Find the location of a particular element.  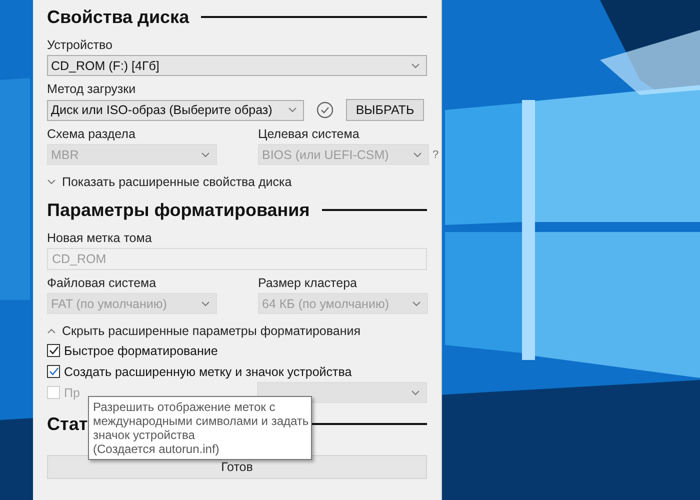

field-label: Размер кластера is located at coordinates (308, 283).